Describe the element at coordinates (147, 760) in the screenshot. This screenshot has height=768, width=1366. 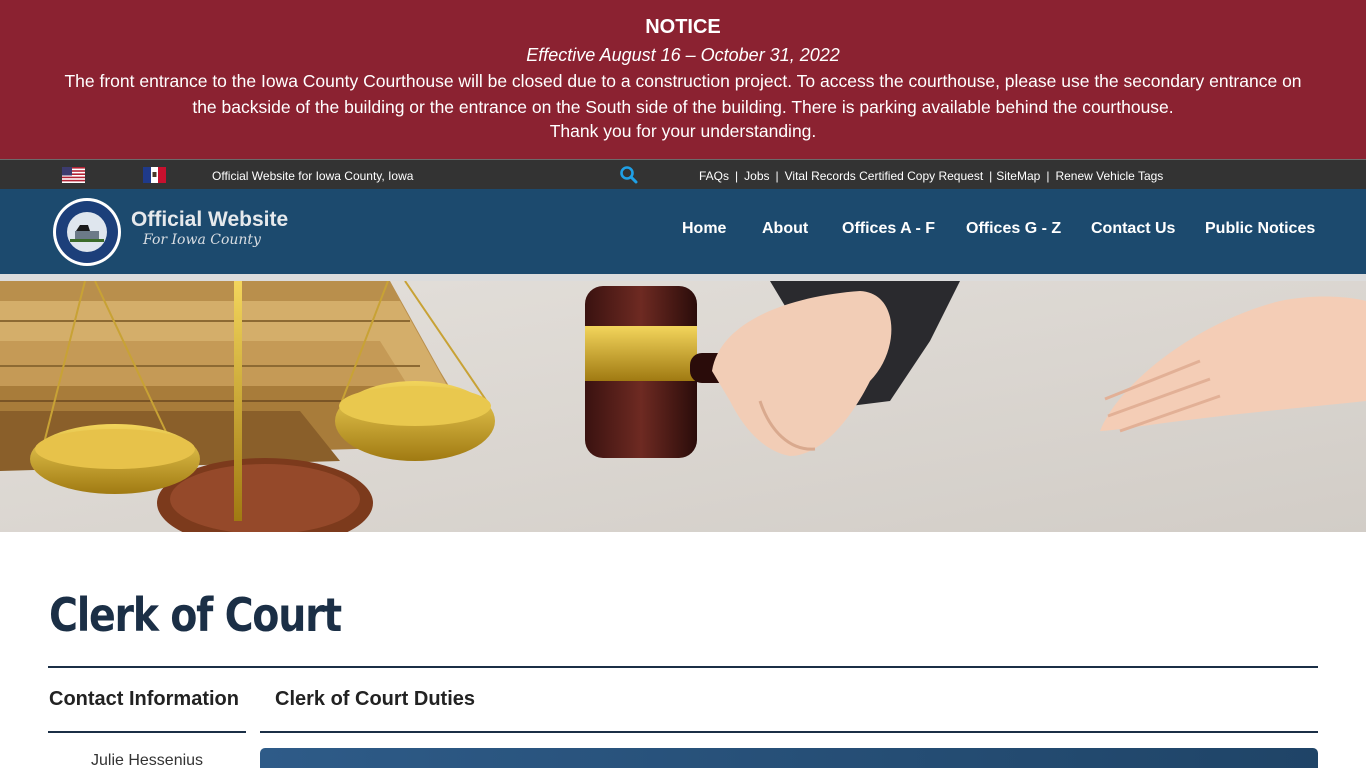
I see `contact-name: Julie Hessenius` at that location.